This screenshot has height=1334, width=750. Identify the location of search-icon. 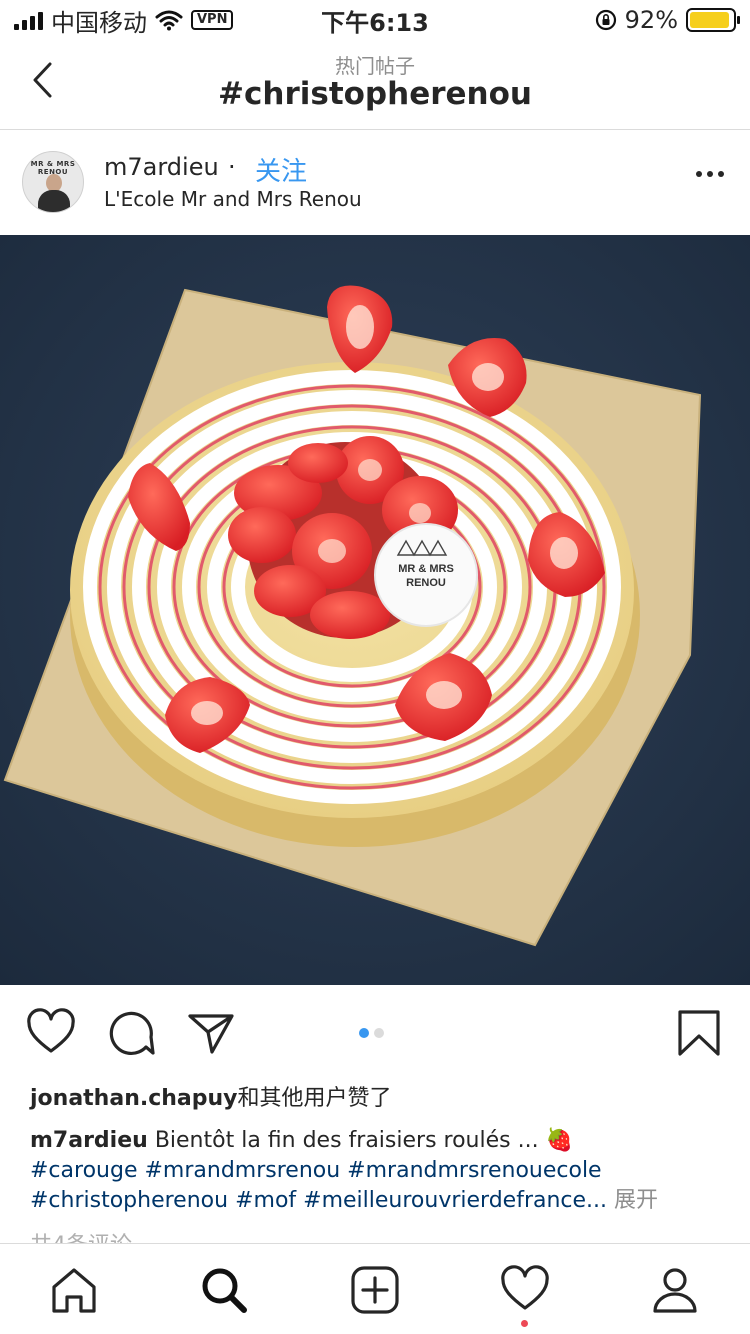
(224, 1290).